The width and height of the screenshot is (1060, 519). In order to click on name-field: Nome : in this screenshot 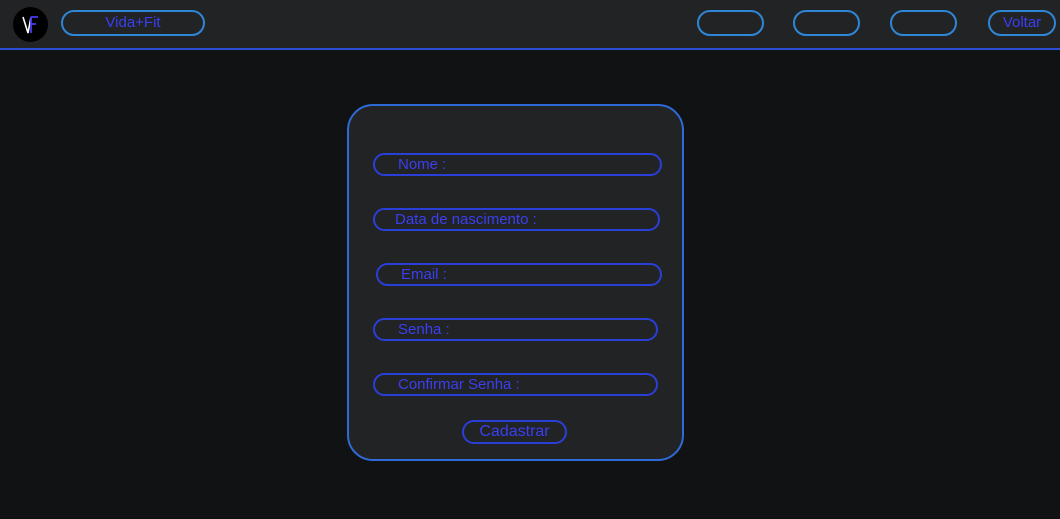, I will do `click(517, 164)`.